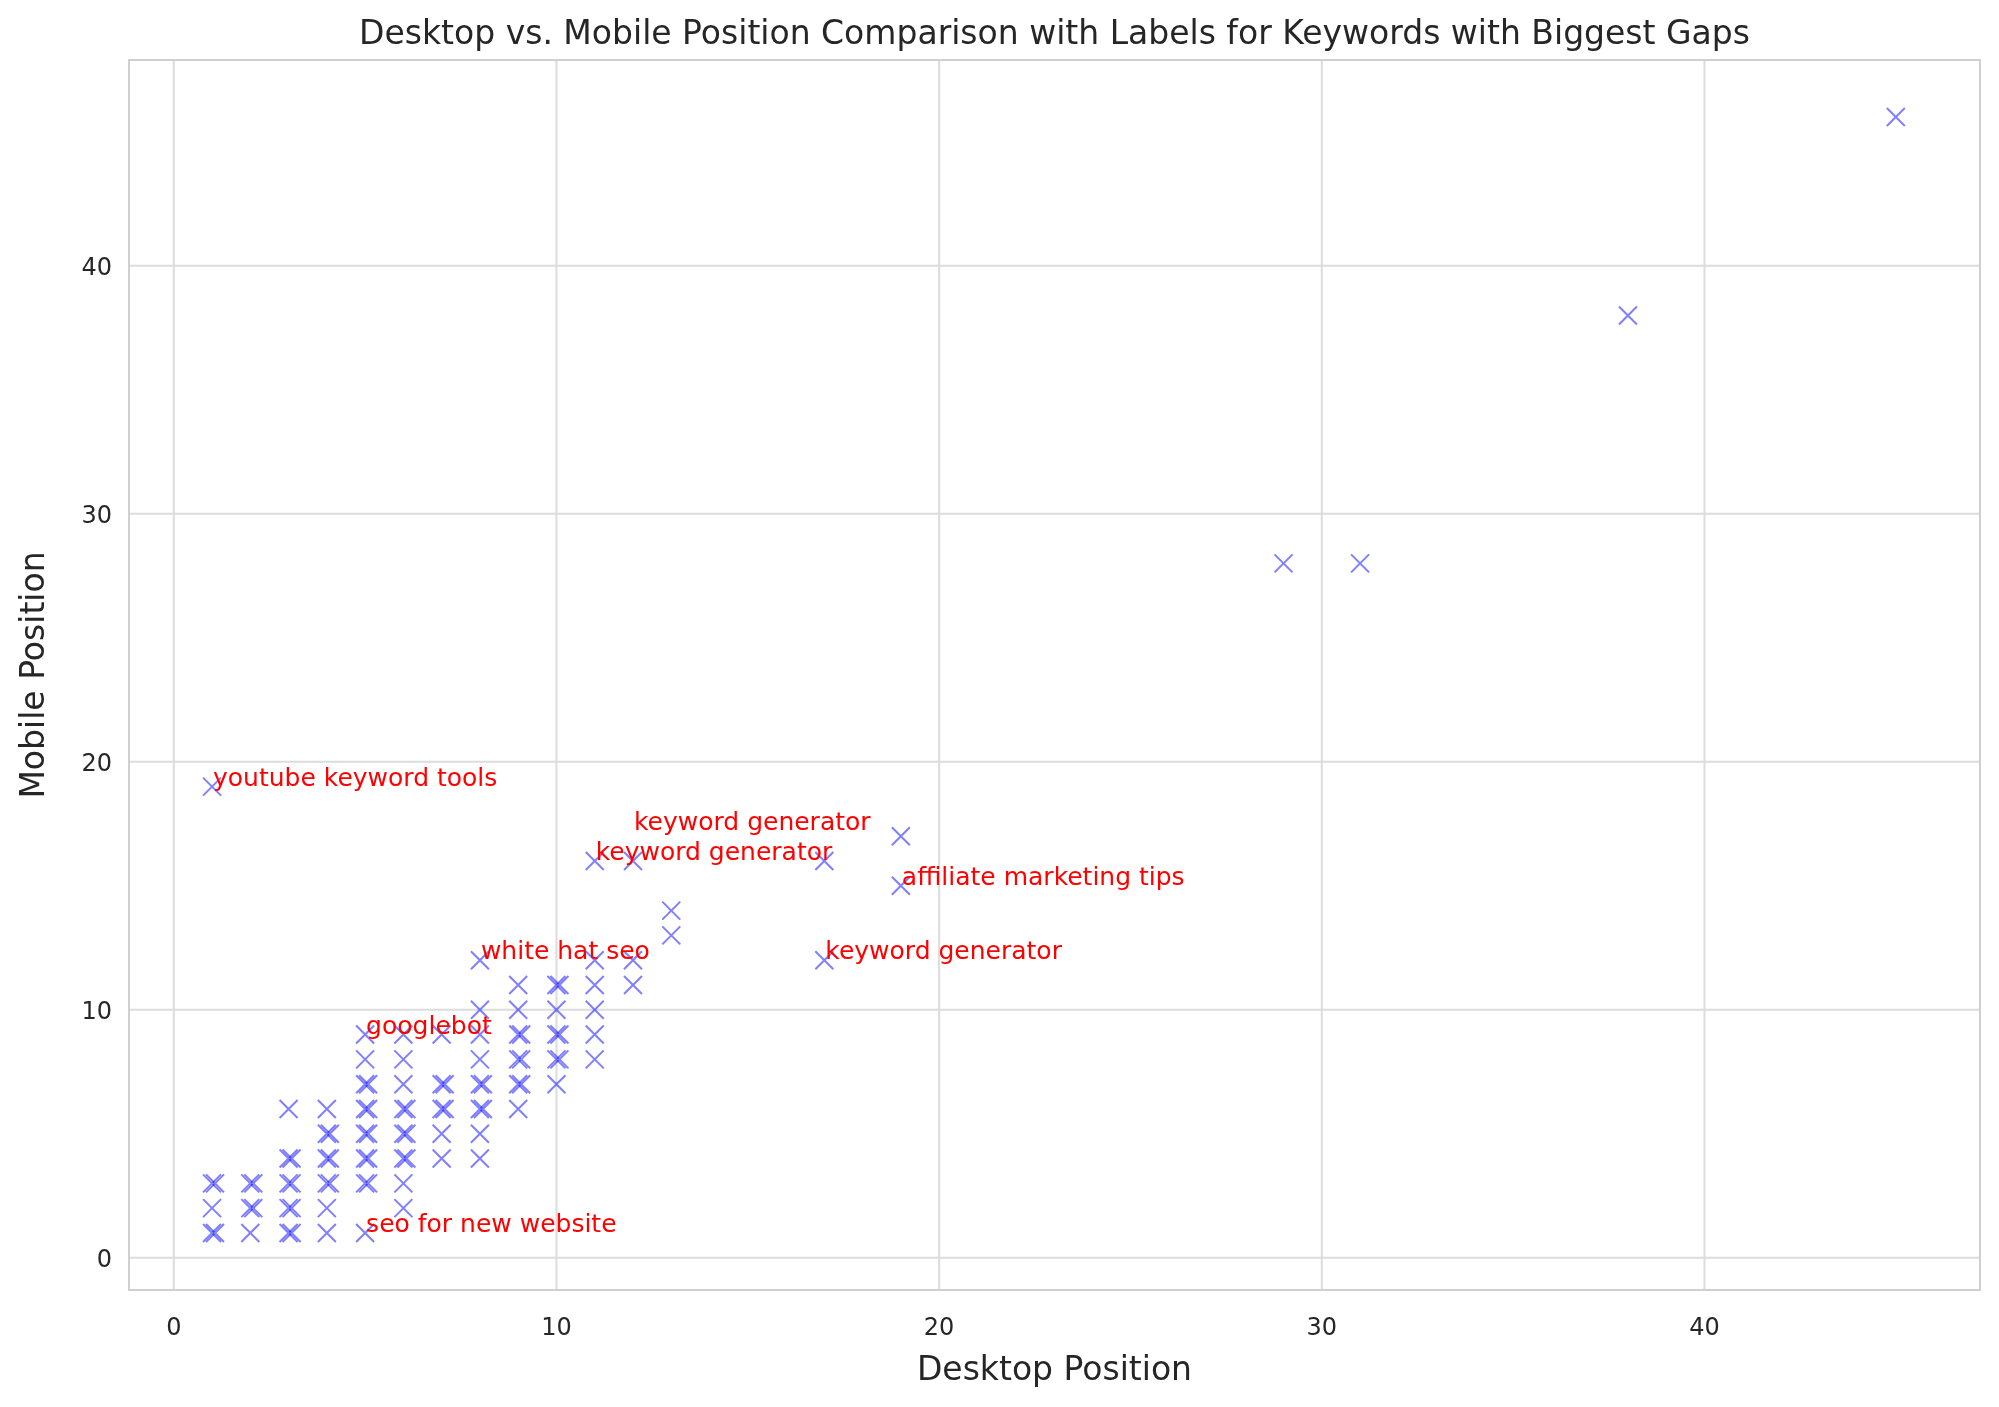 The height and width of the screenshot is (1407, 1999). I want to click on point-label: affiliate marketing tips, so click(1043, 876).